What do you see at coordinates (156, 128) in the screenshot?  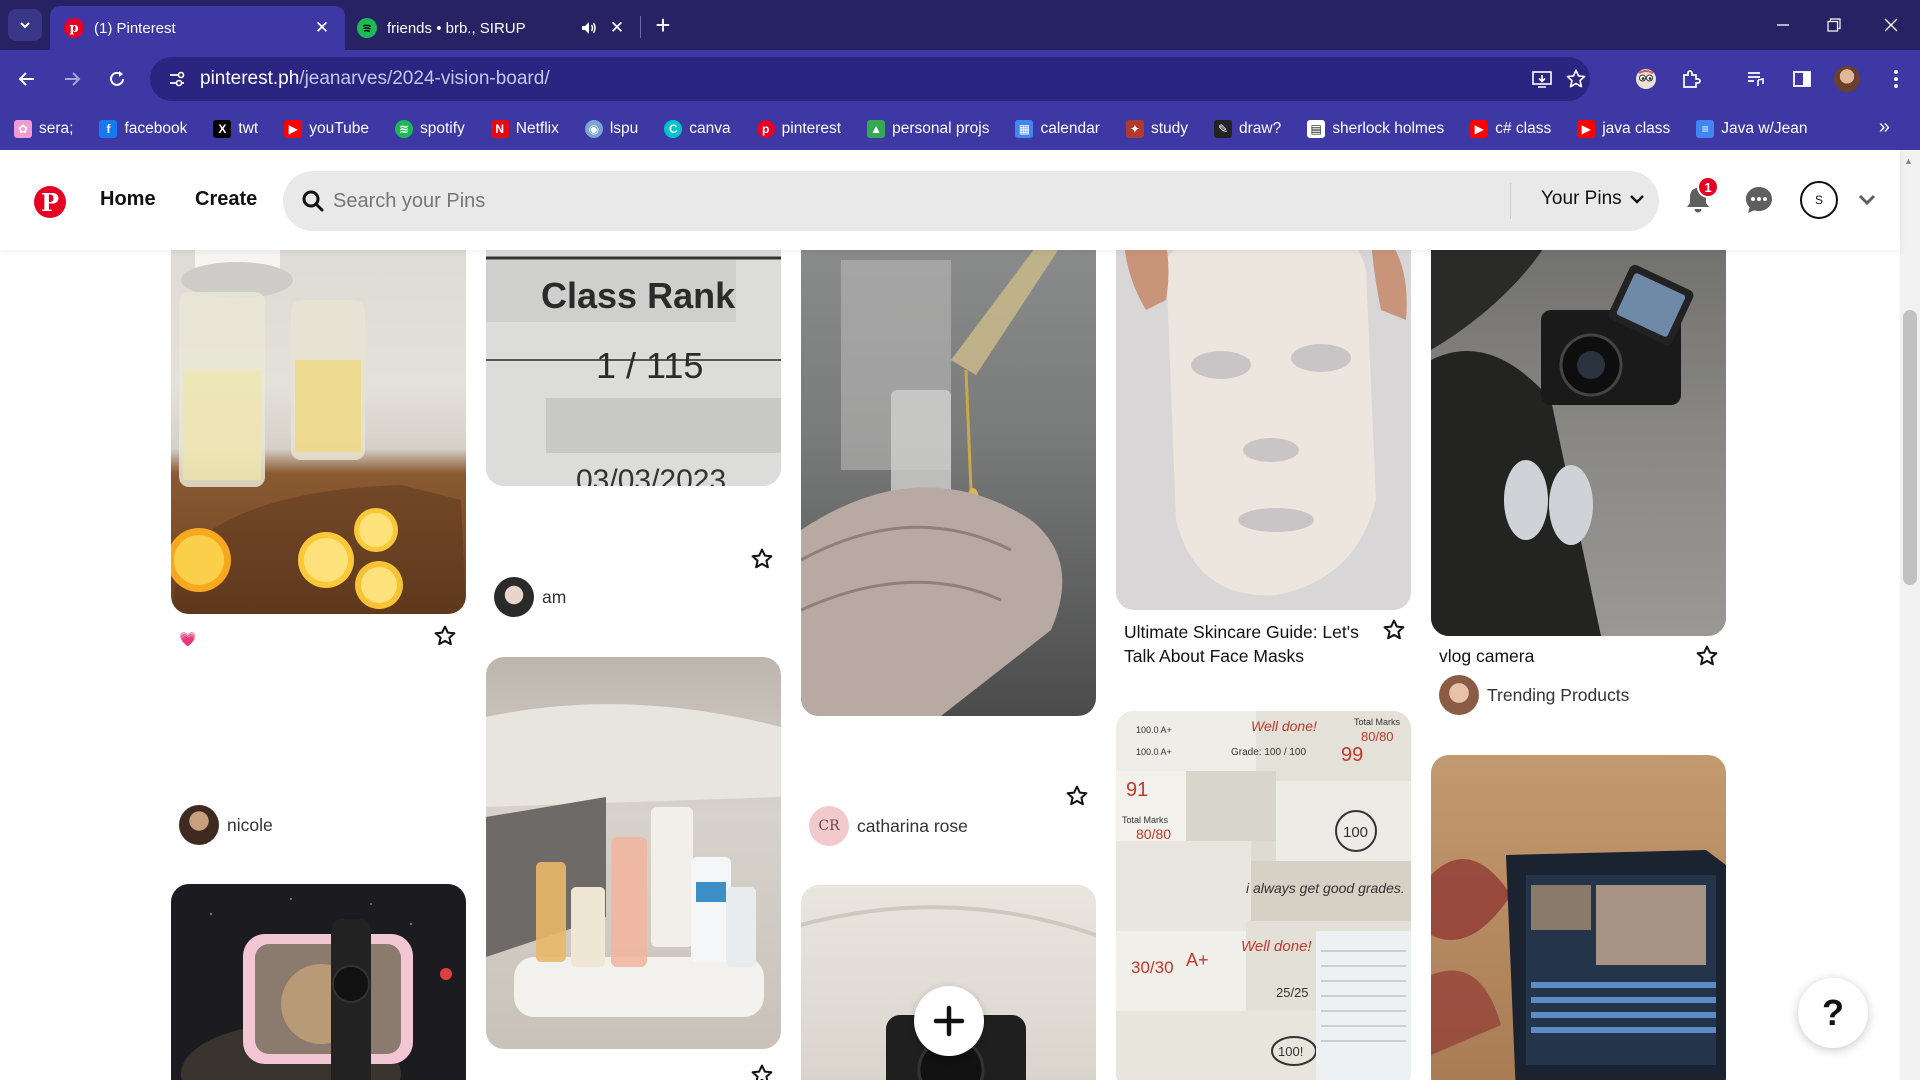 I see `bookmark-label: facebook` at bounding box center [156, 128].